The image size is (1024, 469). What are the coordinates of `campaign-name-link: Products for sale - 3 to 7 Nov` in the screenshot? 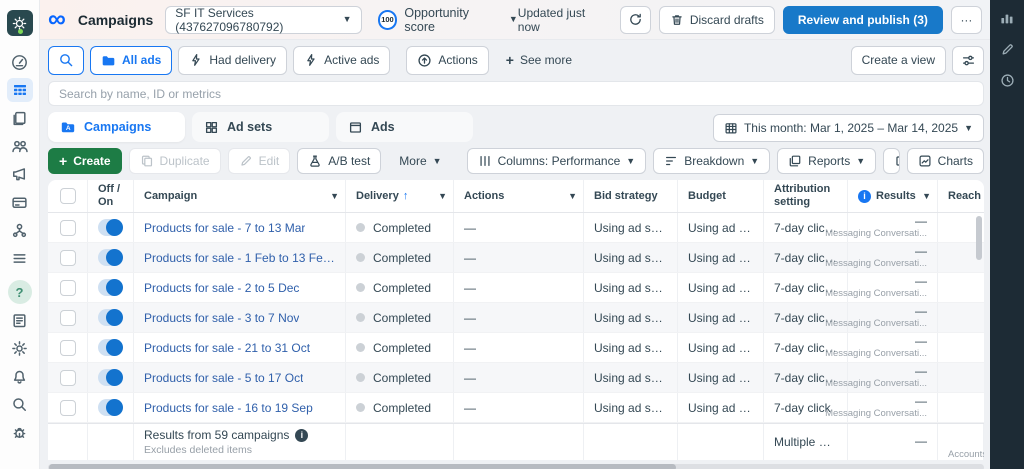 It's located at (221, 318).